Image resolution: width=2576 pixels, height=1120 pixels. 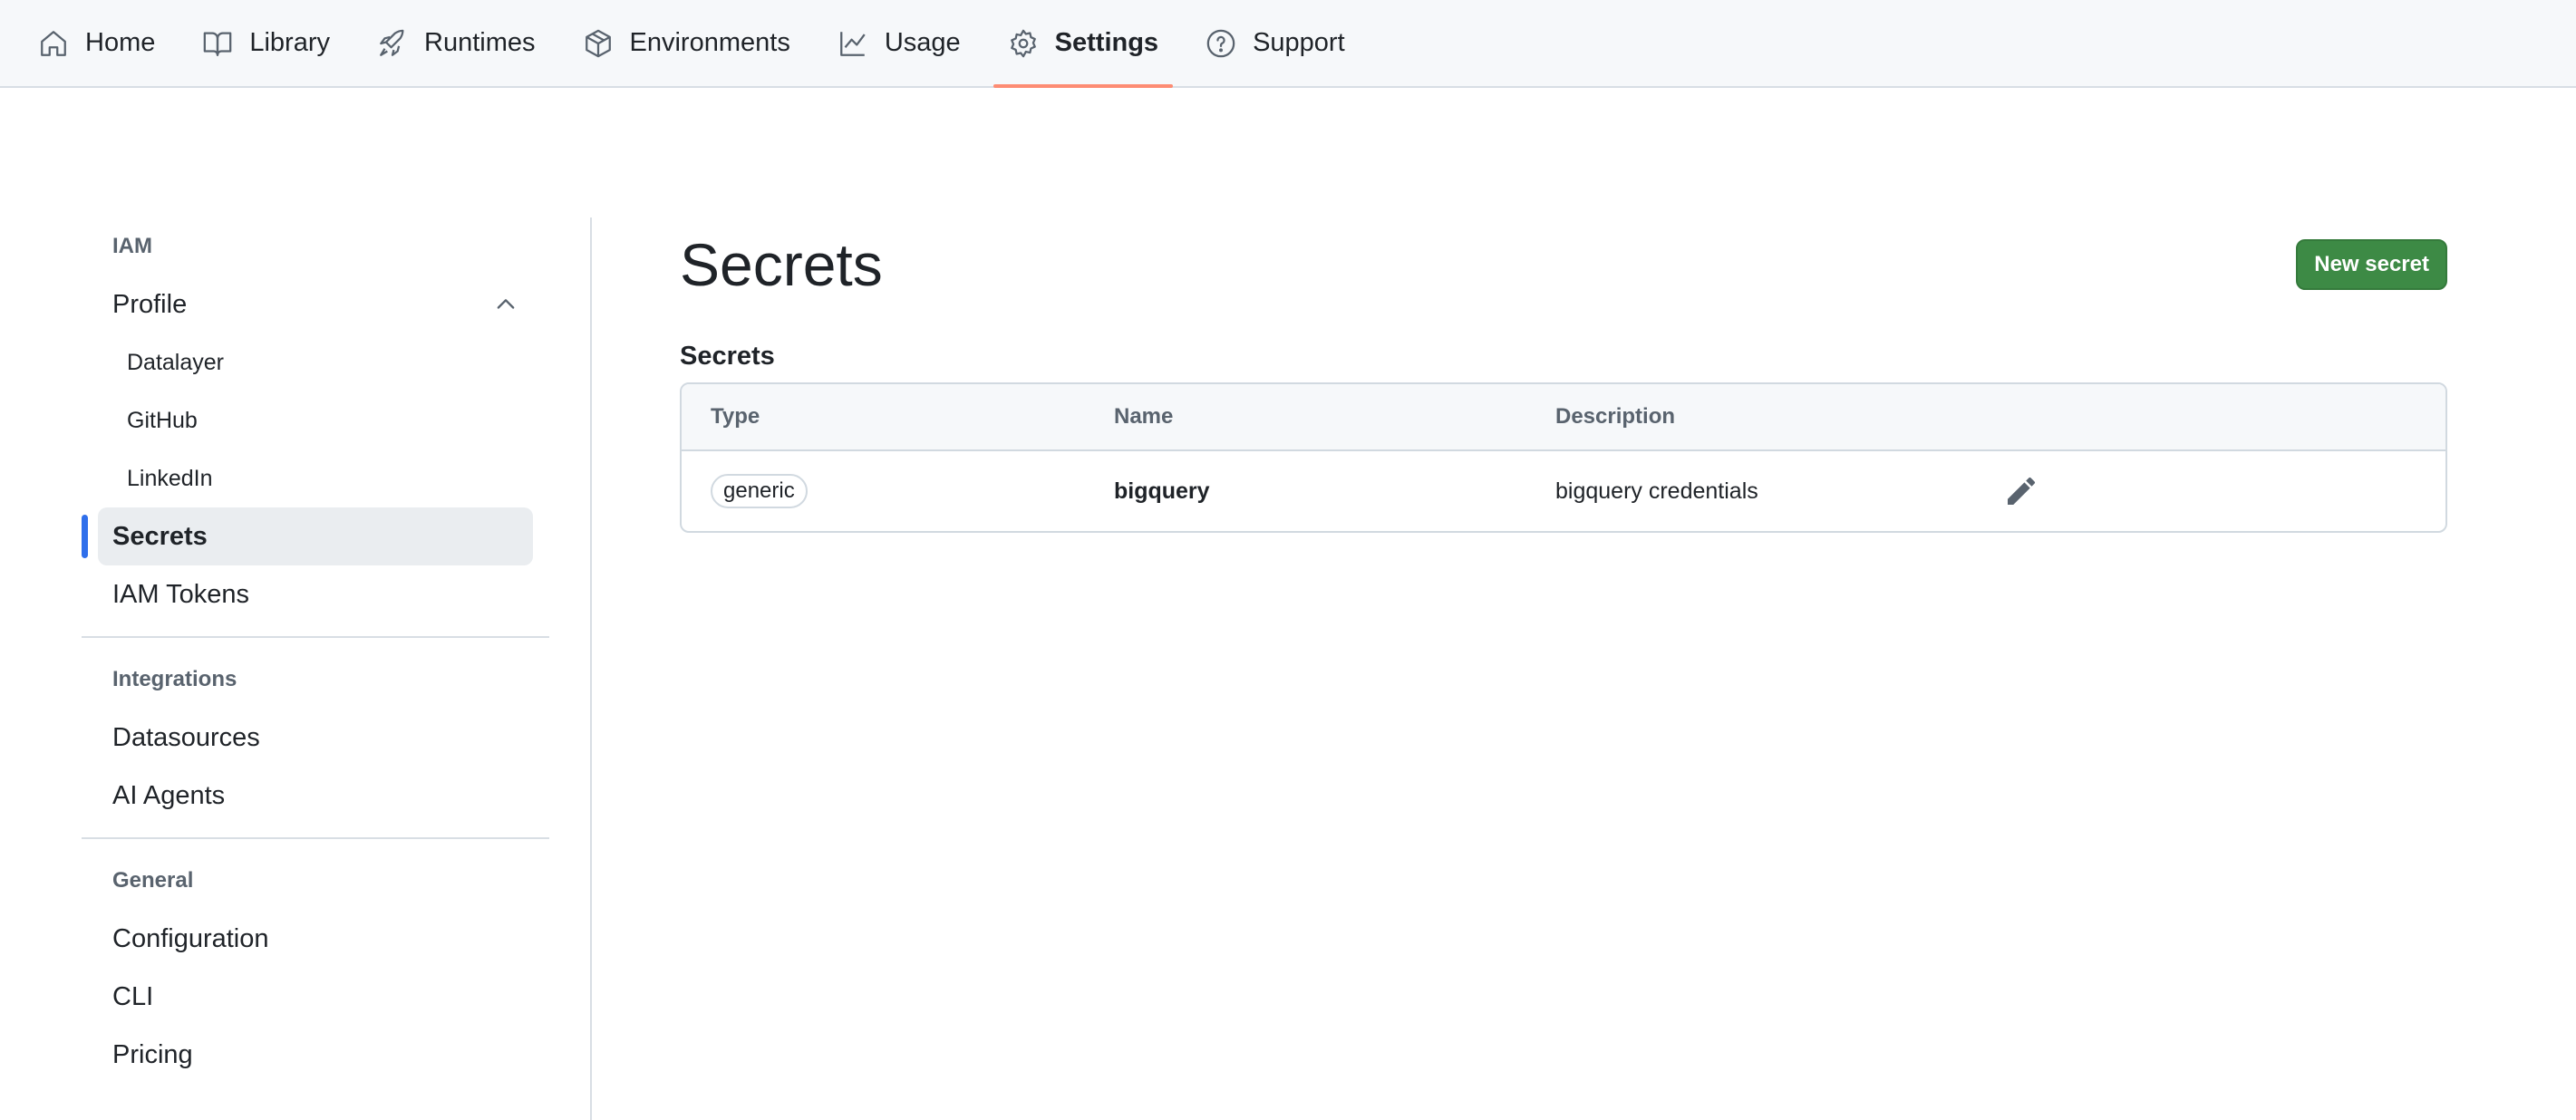 What do you see at coordinates (922, 42) in the screenshot?
I see `nav-usage-label: Usage` at bounding box center [922, 42].